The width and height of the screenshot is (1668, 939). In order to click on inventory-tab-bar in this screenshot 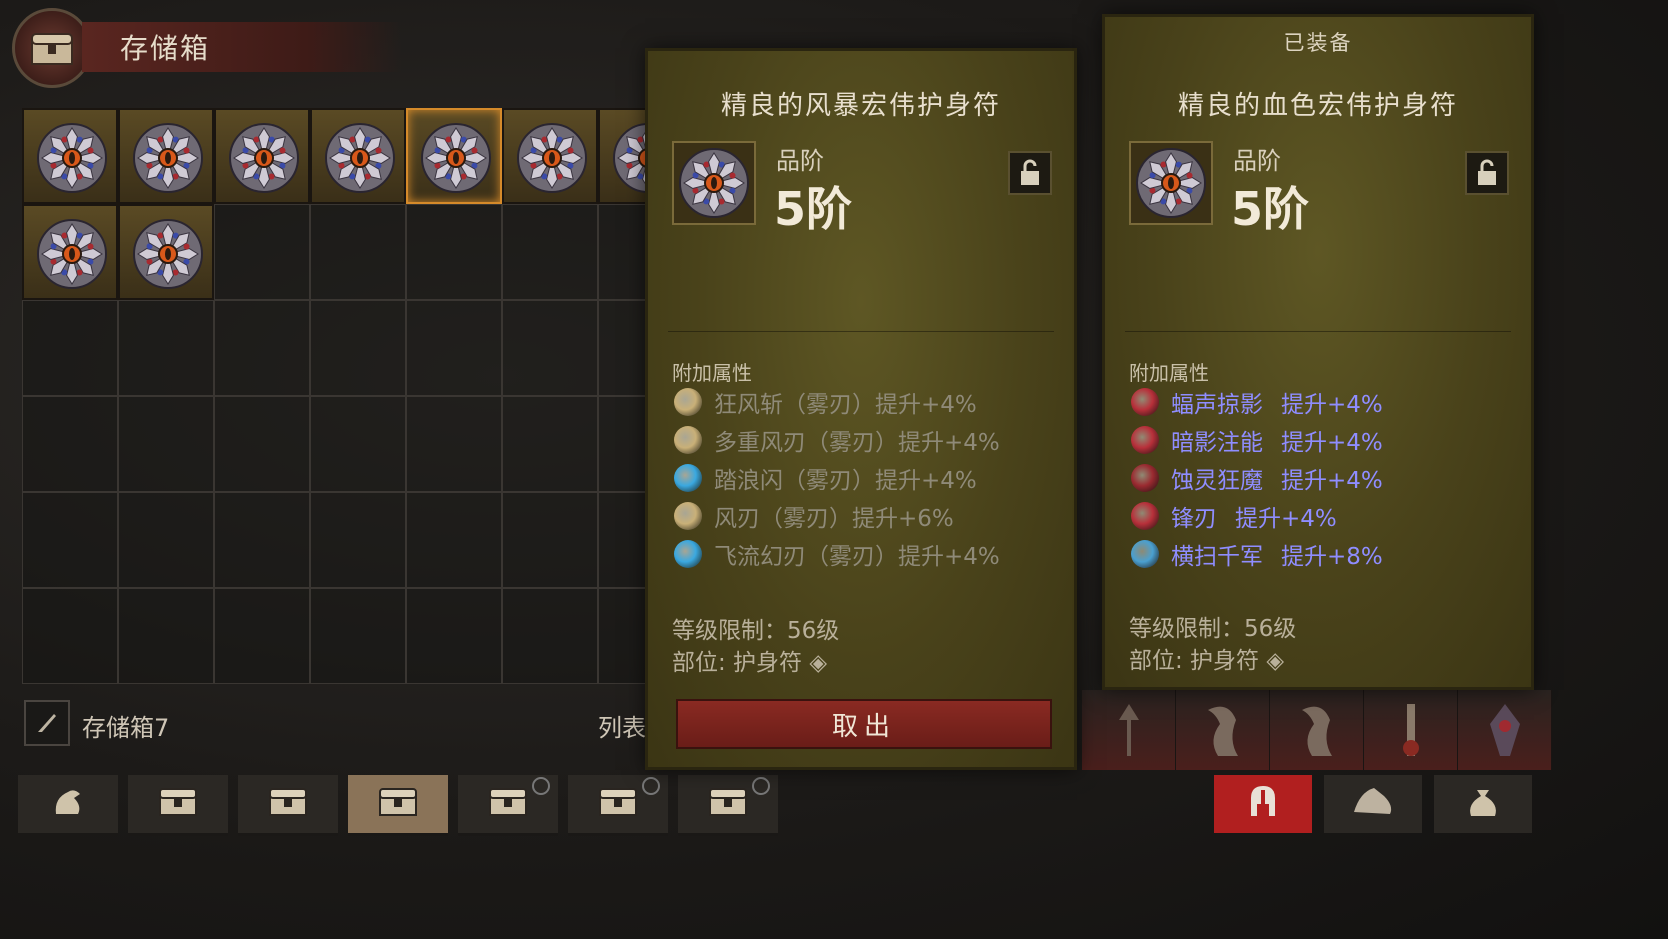, I will do `click(1373, 804)`.